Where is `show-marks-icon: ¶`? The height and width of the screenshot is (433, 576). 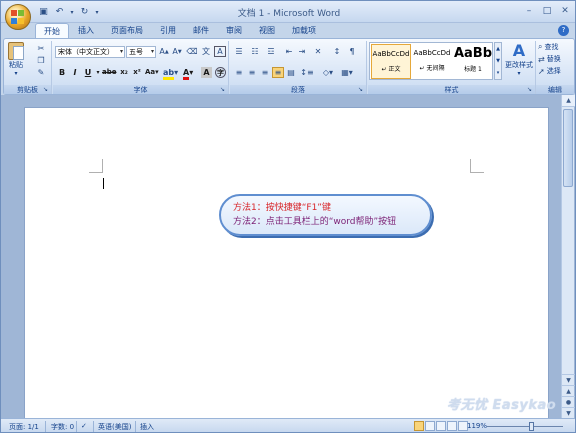 show-marks-icon: ¶ is located at coordinates (352, 51).